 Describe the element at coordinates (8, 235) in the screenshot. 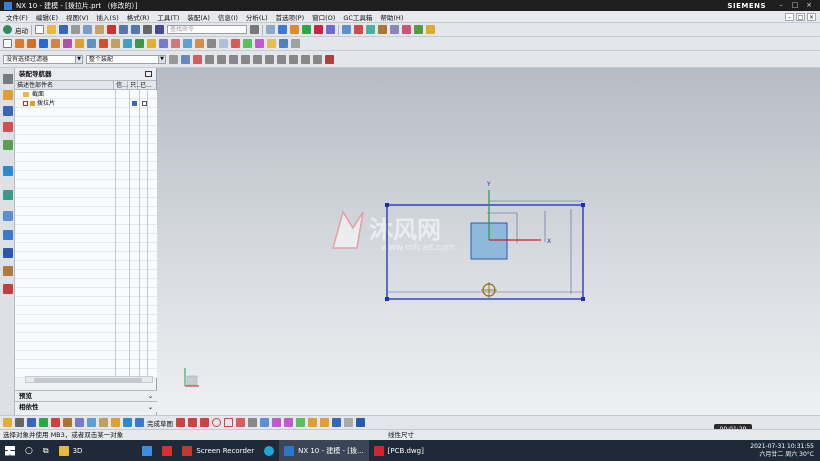

I see `system-materials-icon` at that location.